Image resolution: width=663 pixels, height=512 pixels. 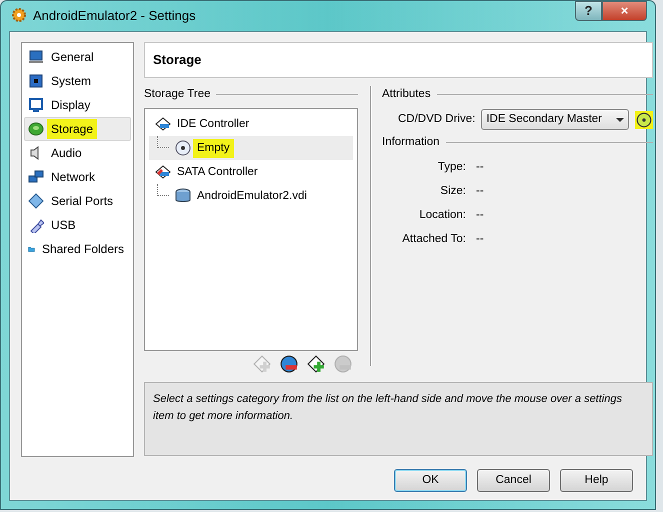 What do you see at coordinates (77, 201) in the screenshot?
I see `category-item: Serial Ports` at bounding box center [77, 201].